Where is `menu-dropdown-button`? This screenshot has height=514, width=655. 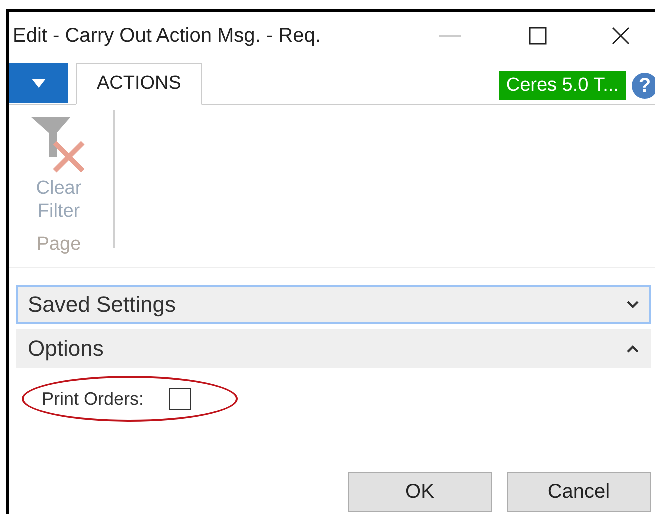 menu-dropdown-button is located at coordinates (38, 83).